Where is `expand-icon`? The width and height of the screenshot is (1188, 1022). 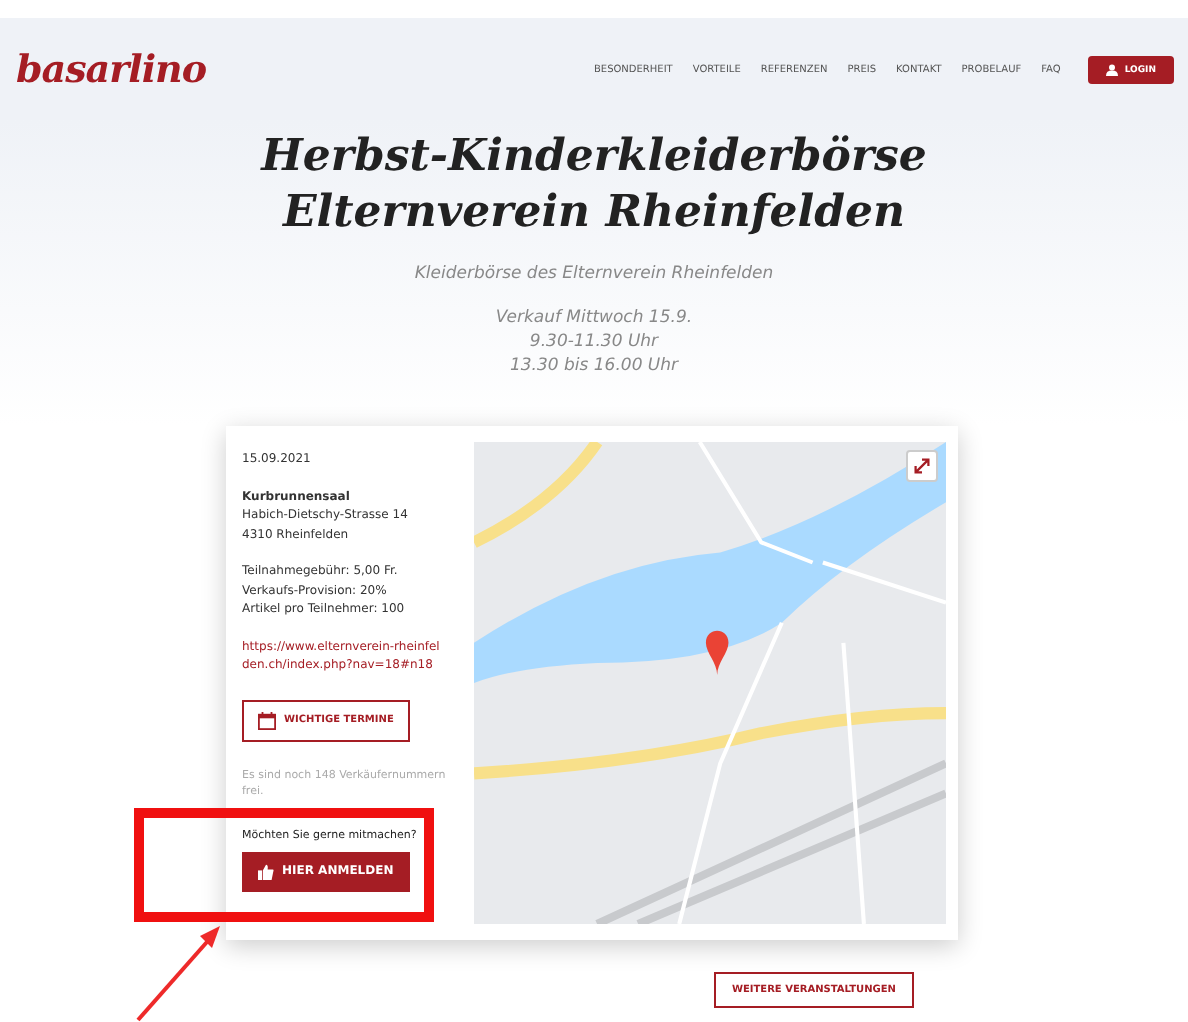 expand-icon is located at coordinates (922, 466).